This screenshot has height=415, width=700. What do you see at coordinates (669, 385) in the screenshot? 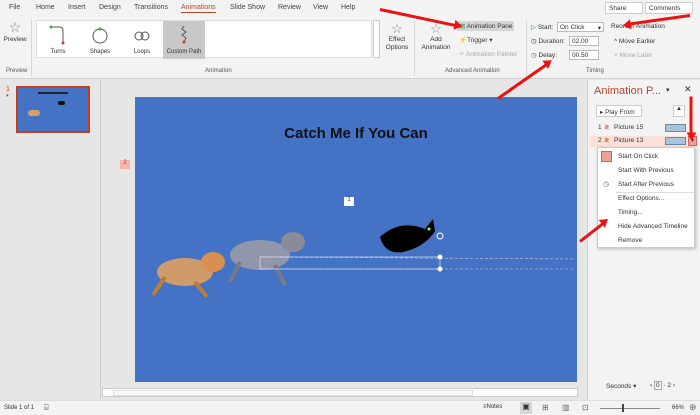
I see `timeline-end: 2` at bounding box center [669, 385].